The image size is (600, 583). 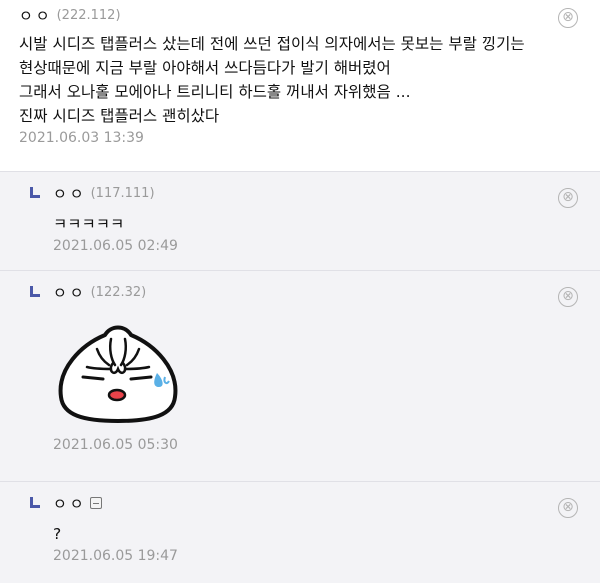 What do you see at coordinates (326, 193) in the screenshot?
I see `reply-header: ㅇㅇ (117.111)` at bounding box center [326, 193].